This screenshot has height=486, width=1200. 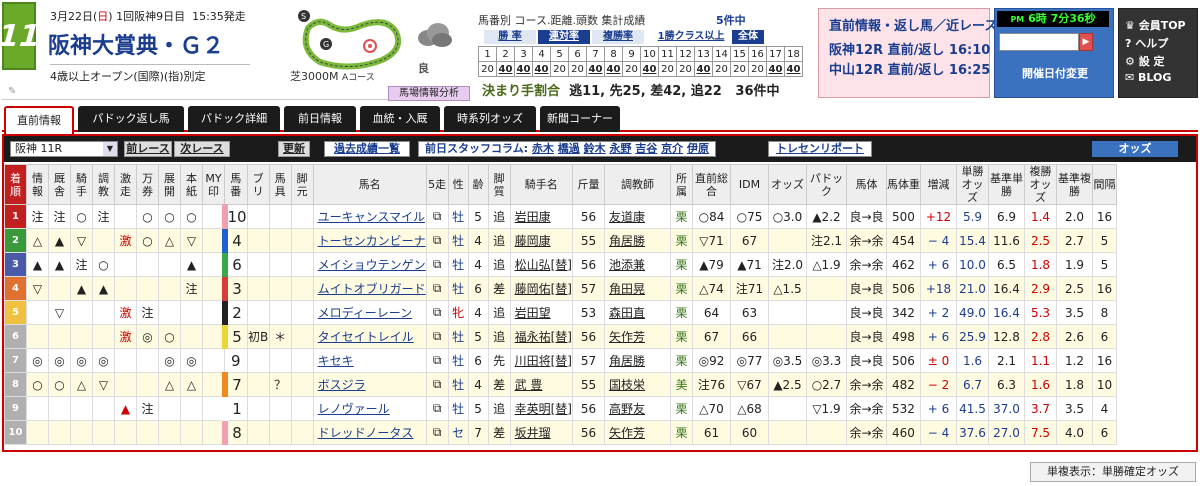 What do you see at coordinates (367, 149) in the screenshot?
I see `past-results-button: 過去成績一覧` at bounding box center [367, 149].